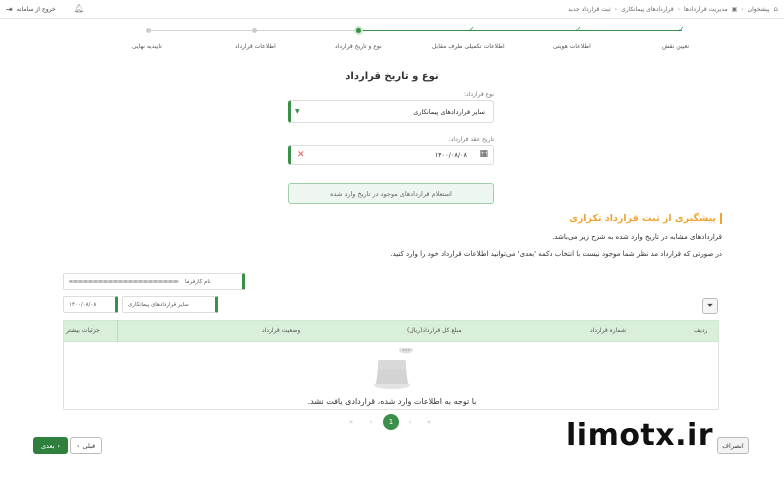 The image size is (784, 477). I want to click on empty-state-icon, so click(393, 368).